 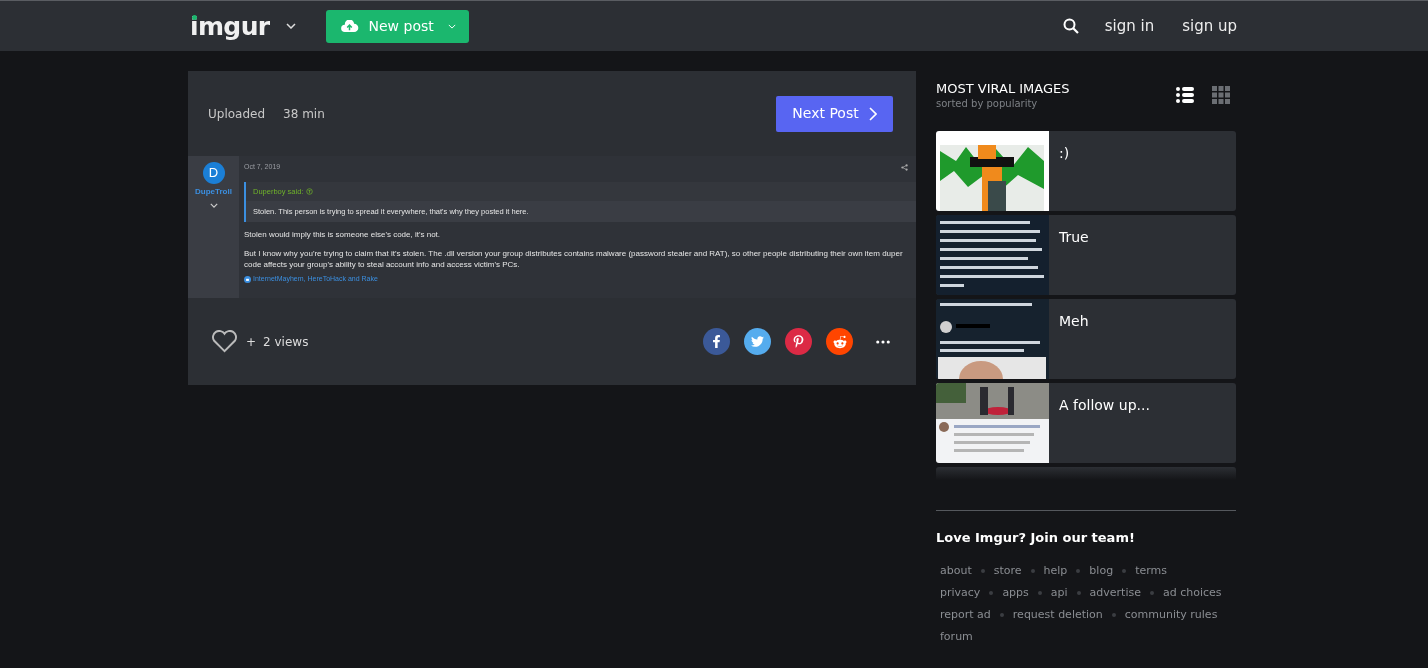 What do you see at coordinates (757, 341) in the screenshot?
I see `twitter-icon` at bounding box center [757, 341].